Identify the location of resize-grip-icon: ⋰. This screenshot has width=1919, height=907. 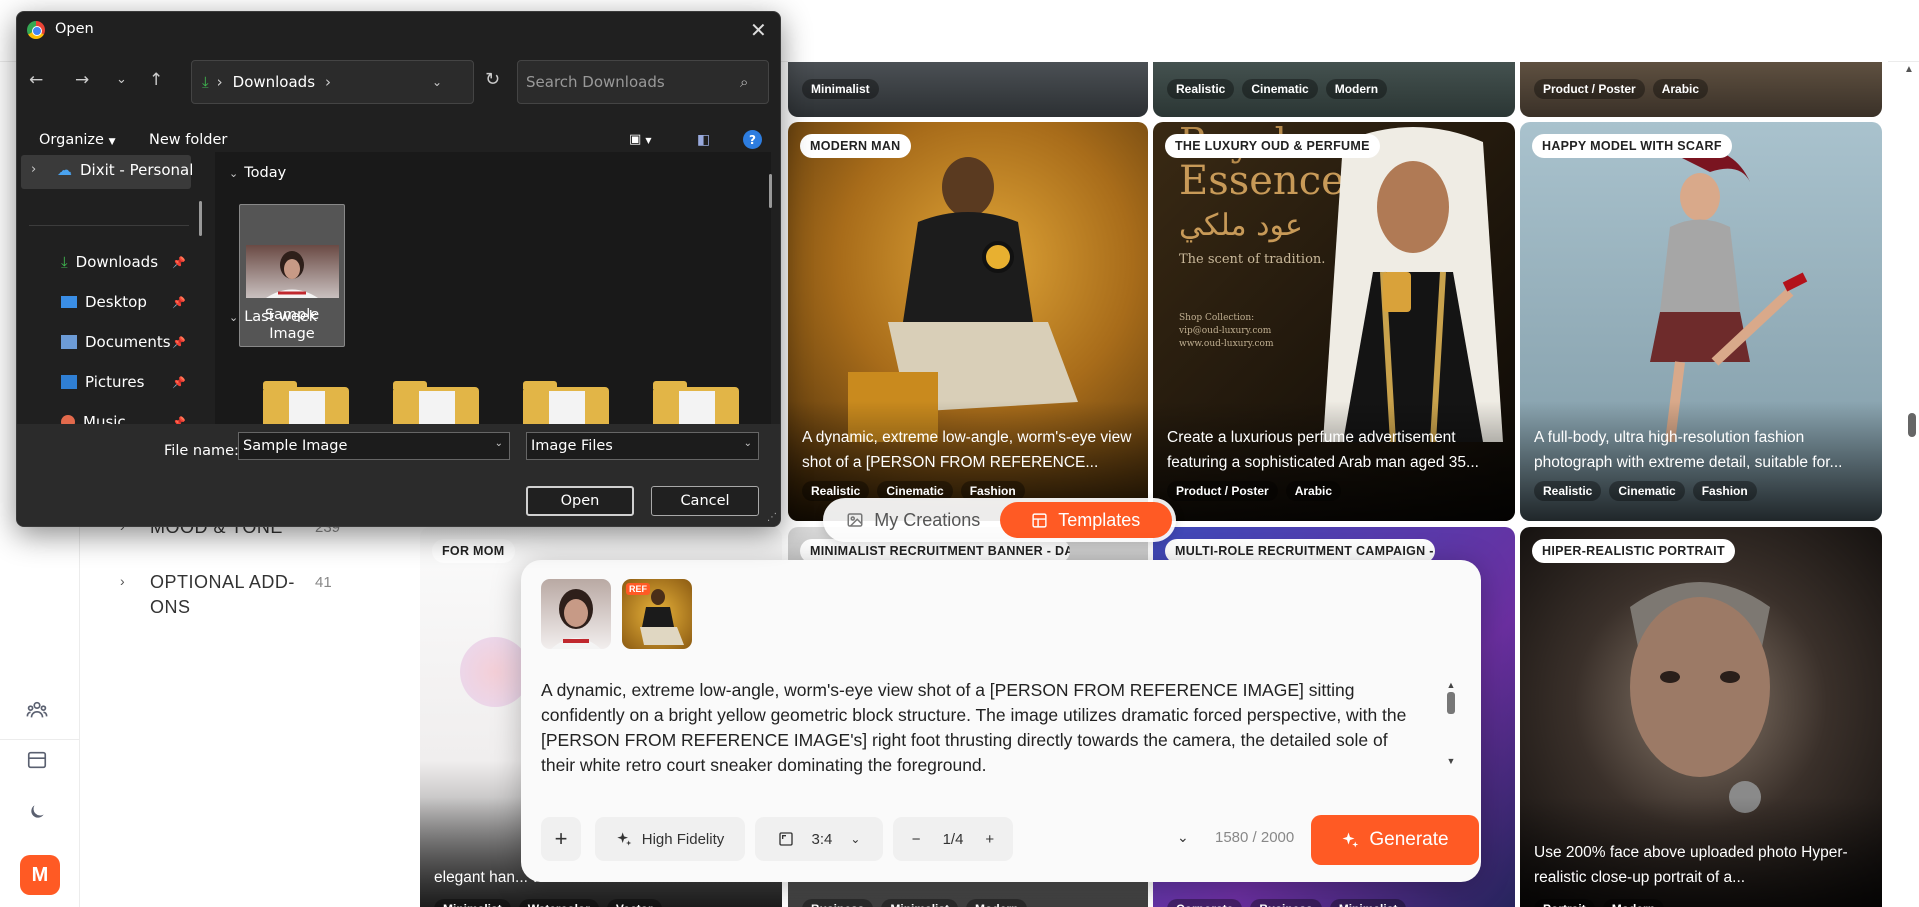
(772, 517).